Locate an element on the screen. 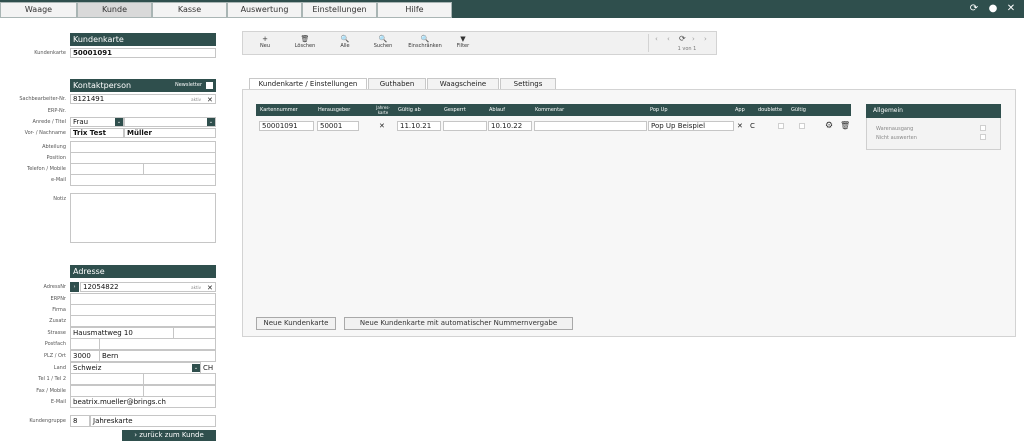 The width and height of the screenshot is (1024, 448). pager-prev-icon: ‹ is located at coordinates (668, 39).